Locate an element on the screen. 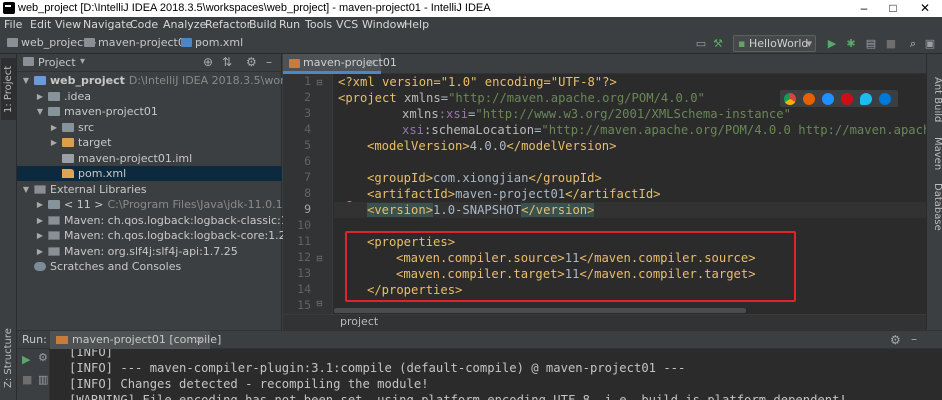 This screenshot has width=942, height=400. opera-icon is located at coordinates (847, 99).